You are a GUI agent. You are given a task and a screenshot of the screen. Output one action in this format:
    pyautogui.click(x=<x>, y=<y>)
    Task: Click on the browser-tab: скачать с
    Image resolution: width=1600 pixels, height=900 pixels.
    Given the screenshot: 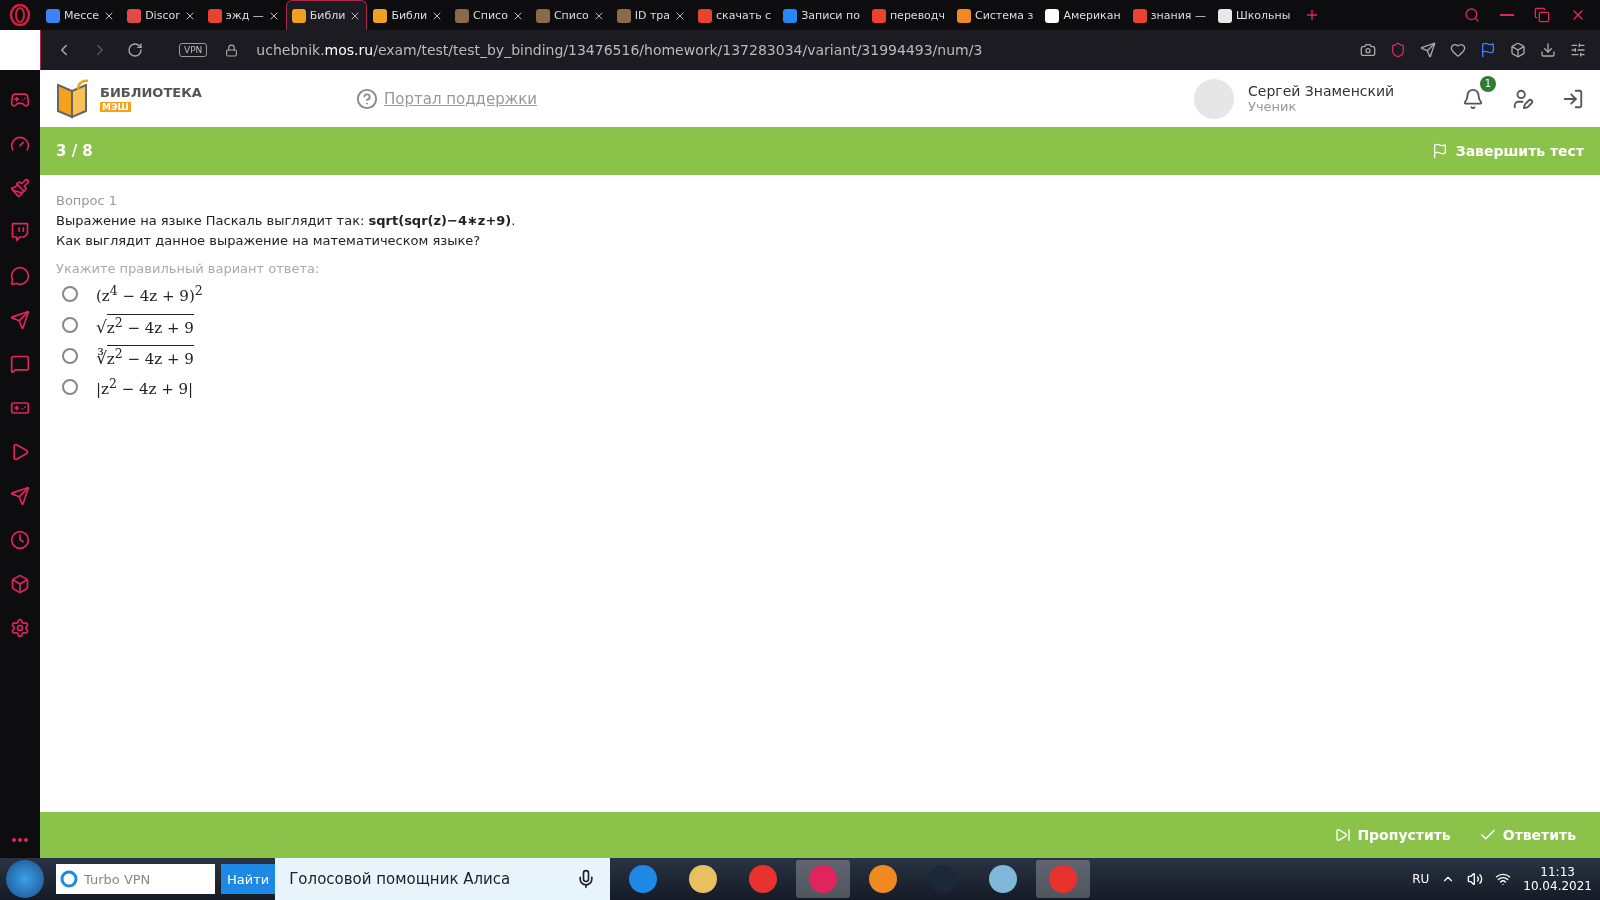 What is the action you would take?
    pyautogui.click(x=735, y=15)
    